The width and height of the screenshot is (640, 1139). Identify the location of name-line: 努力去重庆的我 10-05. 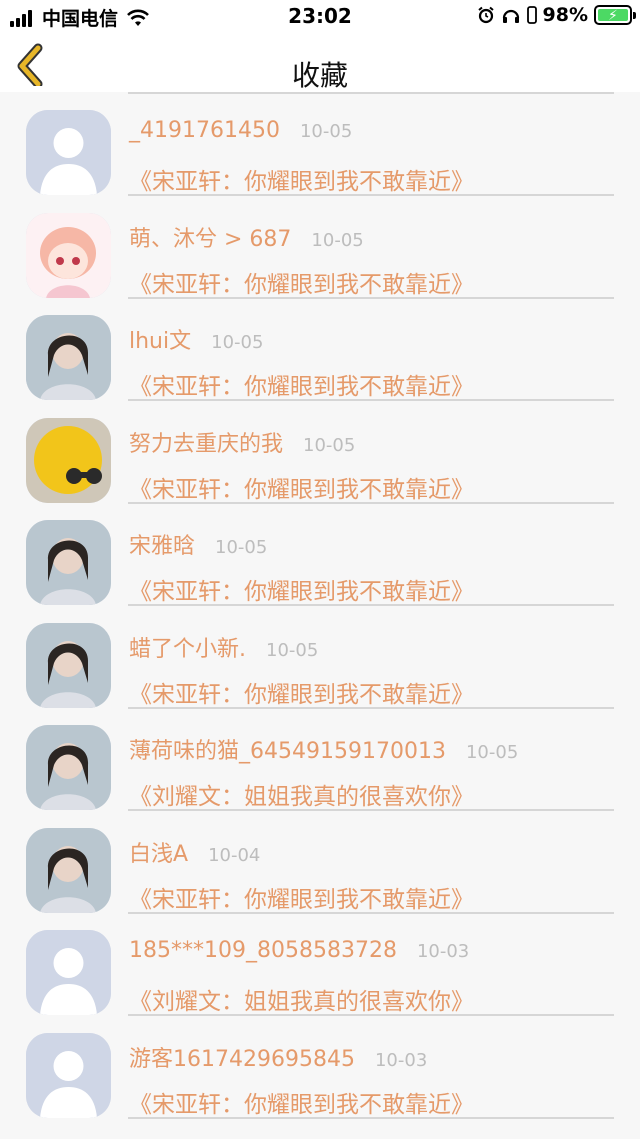
(242, 442).